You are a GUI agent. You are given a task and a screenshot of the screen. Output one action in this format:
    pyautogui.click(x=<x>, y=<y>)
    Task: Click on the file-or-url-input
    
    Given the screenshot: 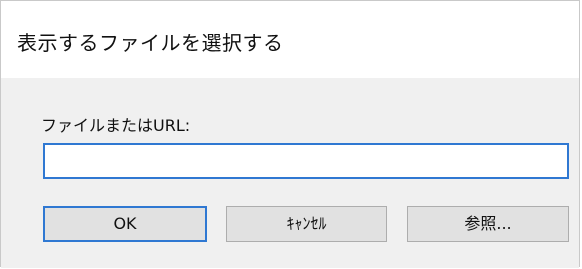 What is the action you would take?
    pyautogui.click(x=306, y=161)
    